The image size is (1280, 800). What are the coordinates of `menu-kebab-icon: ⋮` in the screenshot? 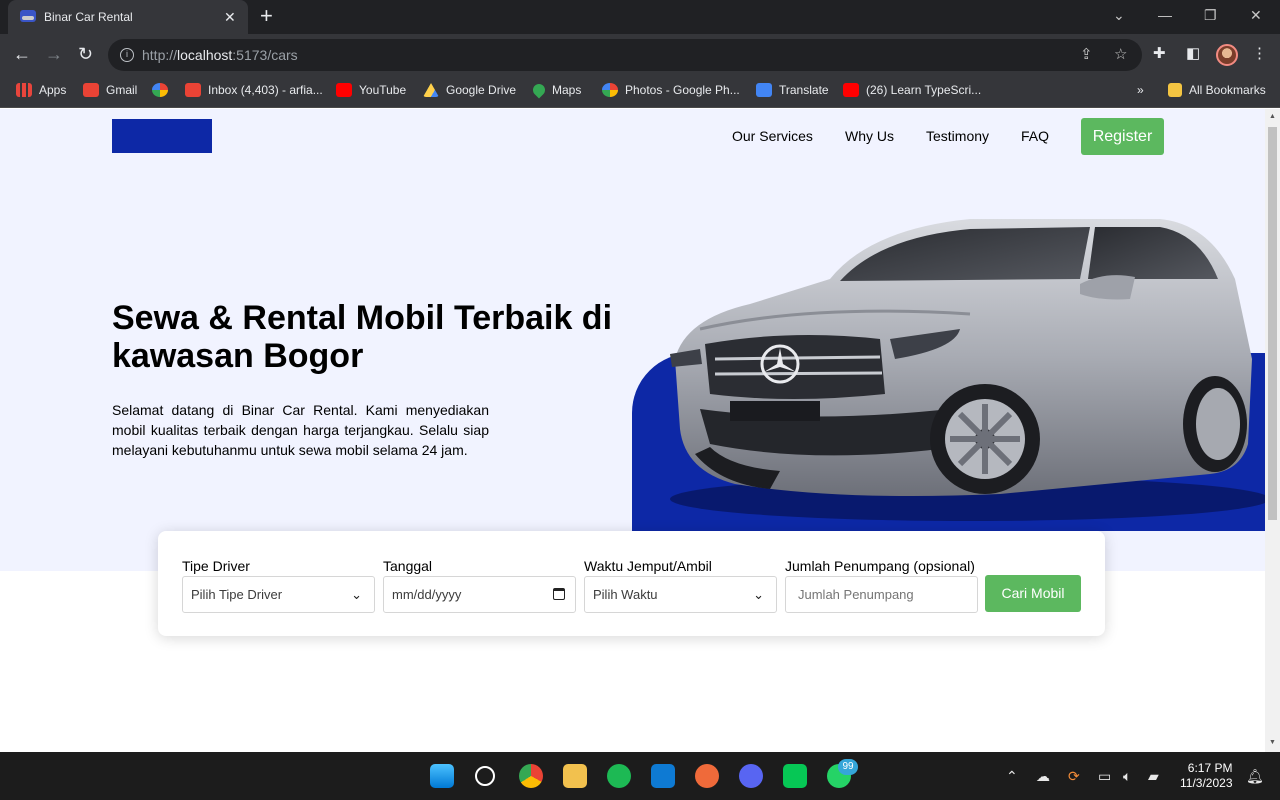 It's located at (1259, 54).